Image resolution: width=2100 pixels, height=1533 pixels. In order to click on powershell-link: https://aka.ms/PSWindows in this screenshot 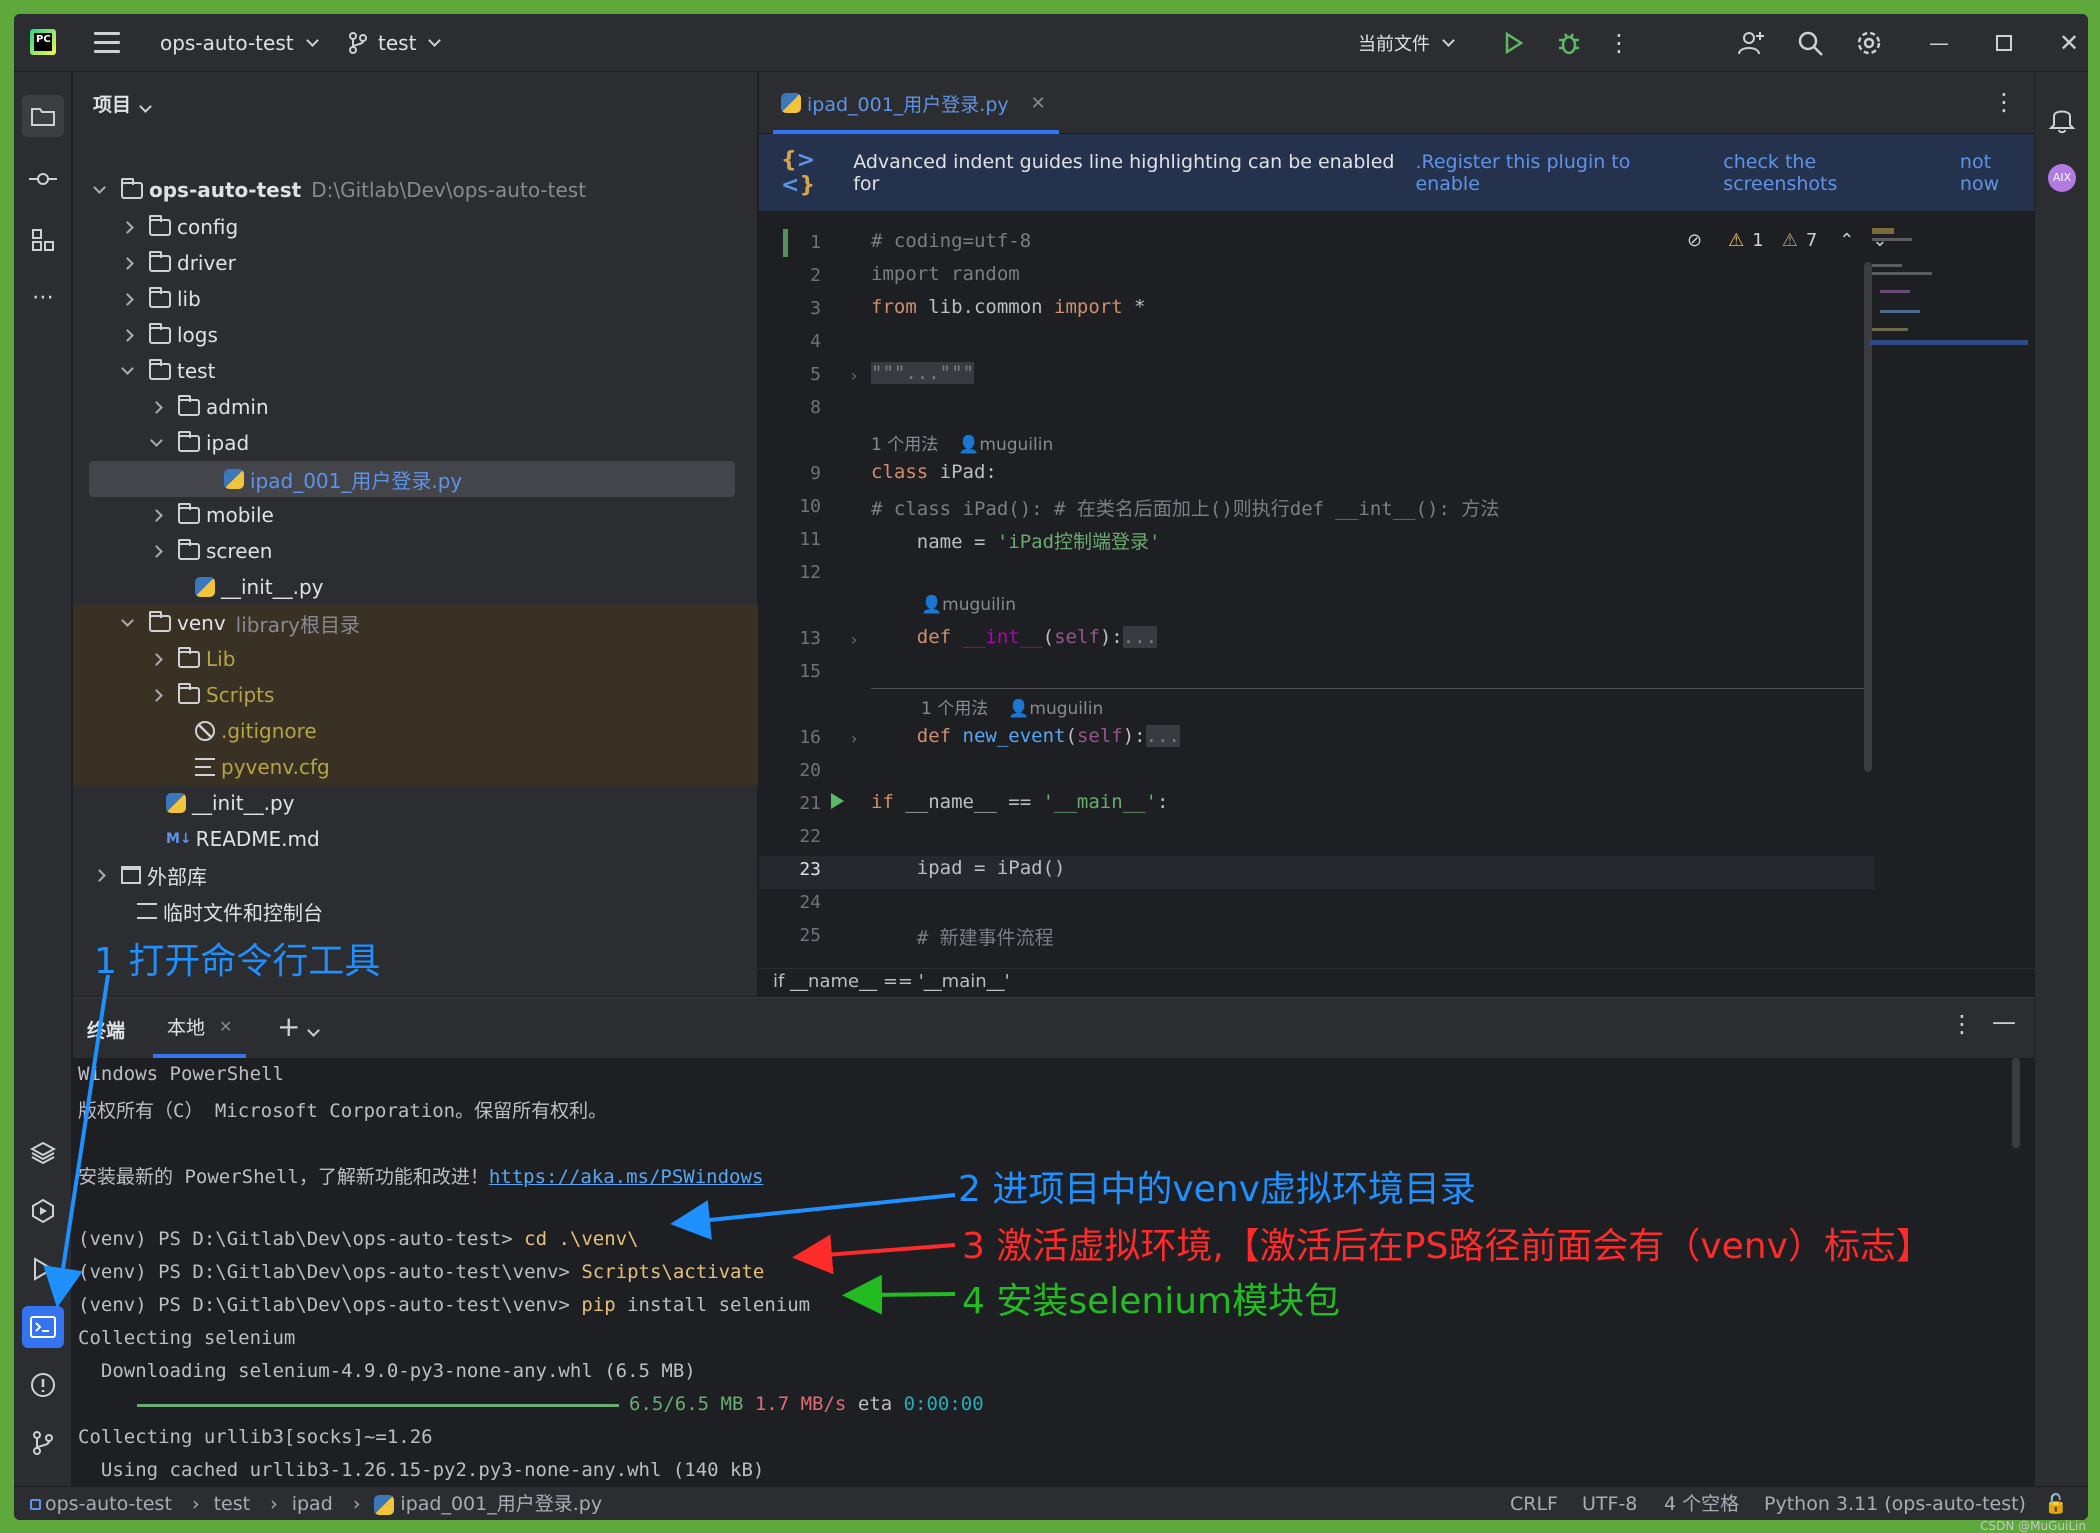, I will do `click(626, 1177)`.